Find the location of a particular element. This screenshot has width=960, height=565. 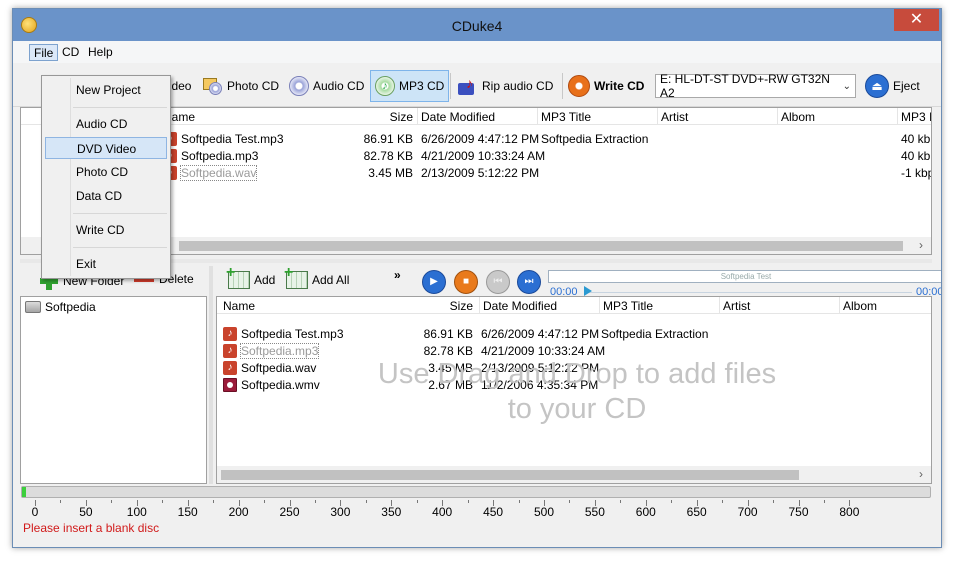

file-name: Softpedia Test.mp3 is located at coordinates (232, 139).